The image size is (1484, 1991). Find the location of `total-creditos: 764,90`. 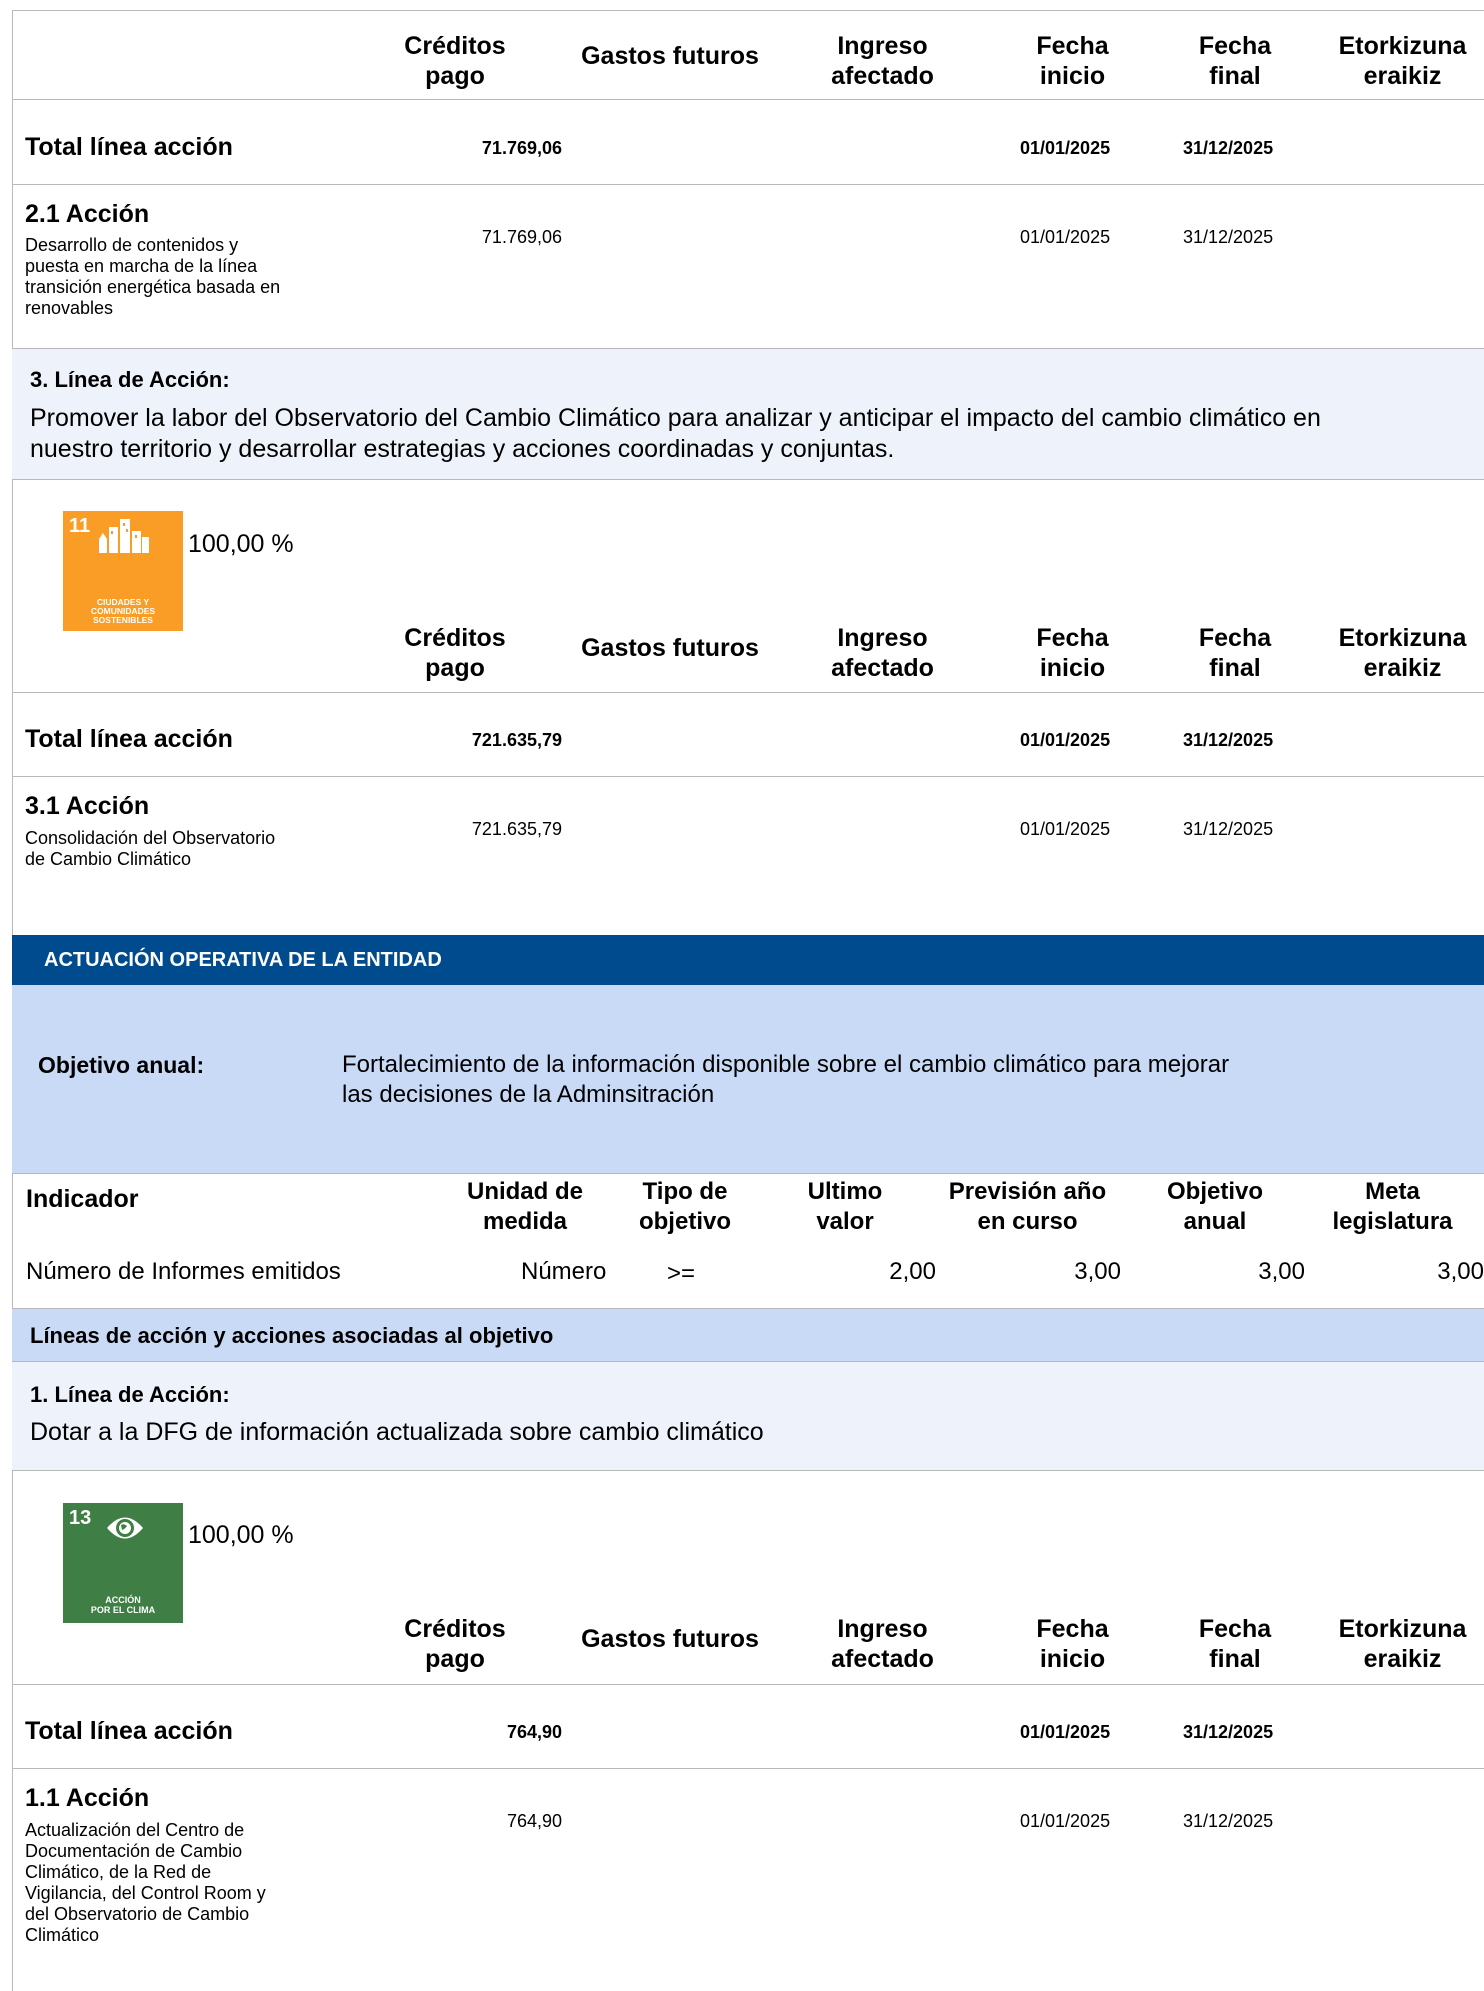

total-creditos: 764,90 is located at coordinates (534, 1732).